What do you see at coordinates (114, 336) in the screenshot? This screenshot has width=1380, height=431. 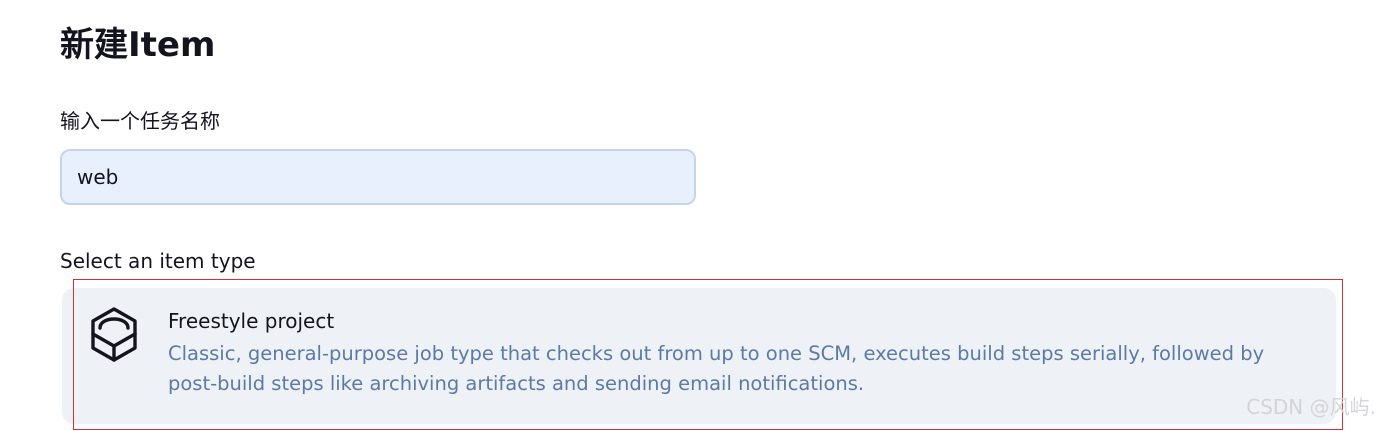 I see `cube-icon` at bounding box center [114, 336].